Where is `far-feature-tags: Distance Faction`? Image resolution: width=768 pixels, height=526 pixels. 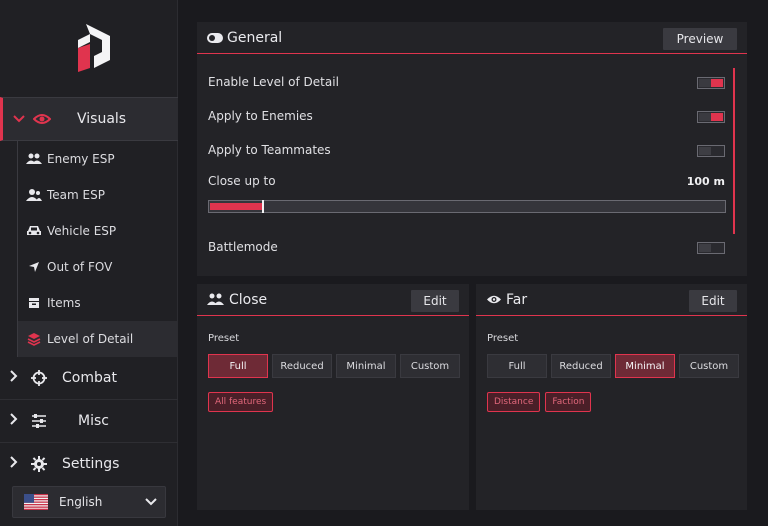
far-feature-tags: Distance Faction is located at coordinates (539, 402).